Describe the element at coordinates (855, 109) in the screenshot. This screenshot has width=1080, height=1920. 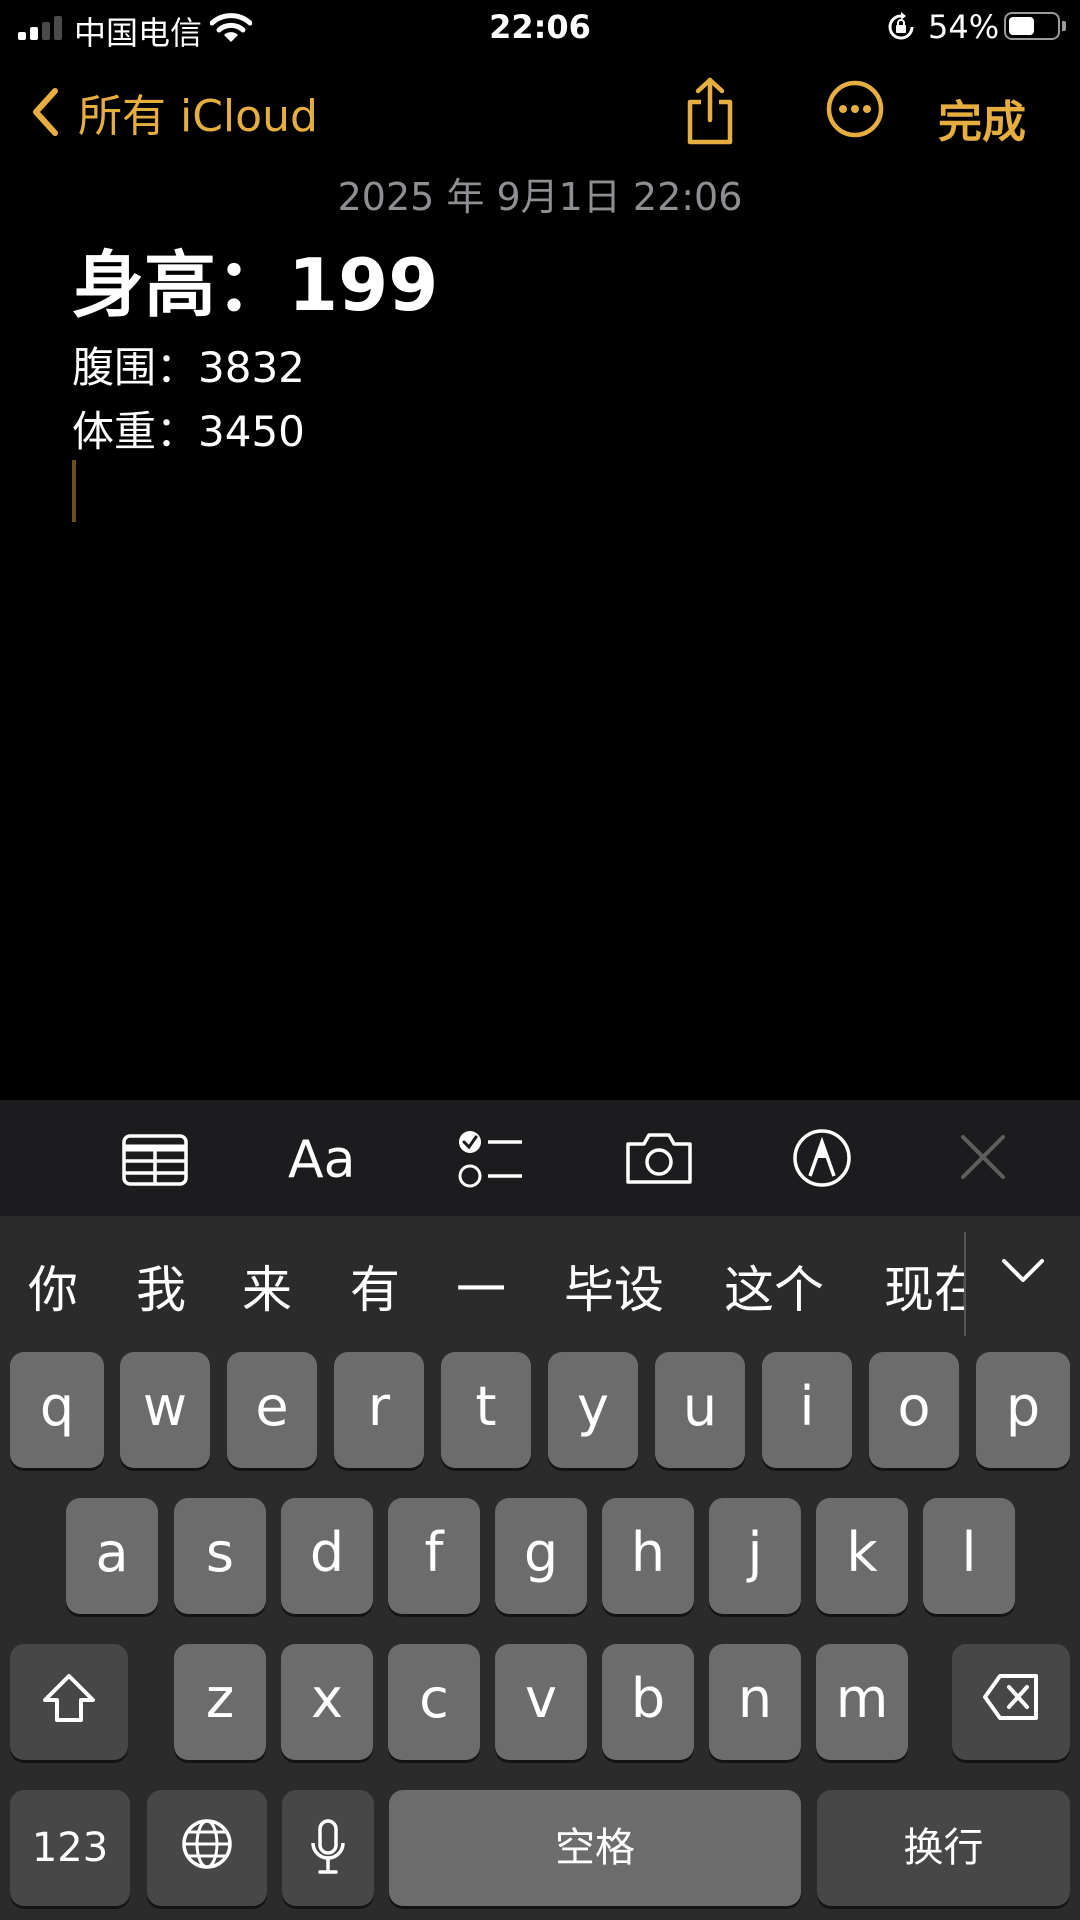
I see `more-icon` at that location.